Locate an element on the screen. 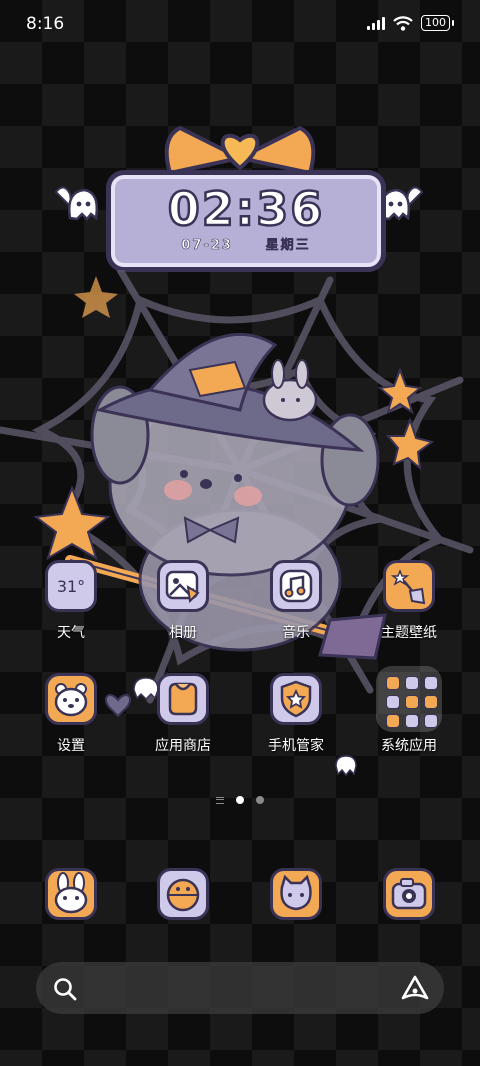 The image size is (480, 1066). app-label: 手机管家 is located at coordinates (296, 746).